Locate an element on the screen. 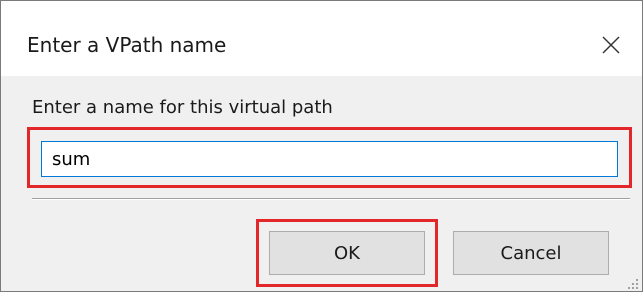  close-icon is located at coordinates (611, 45).